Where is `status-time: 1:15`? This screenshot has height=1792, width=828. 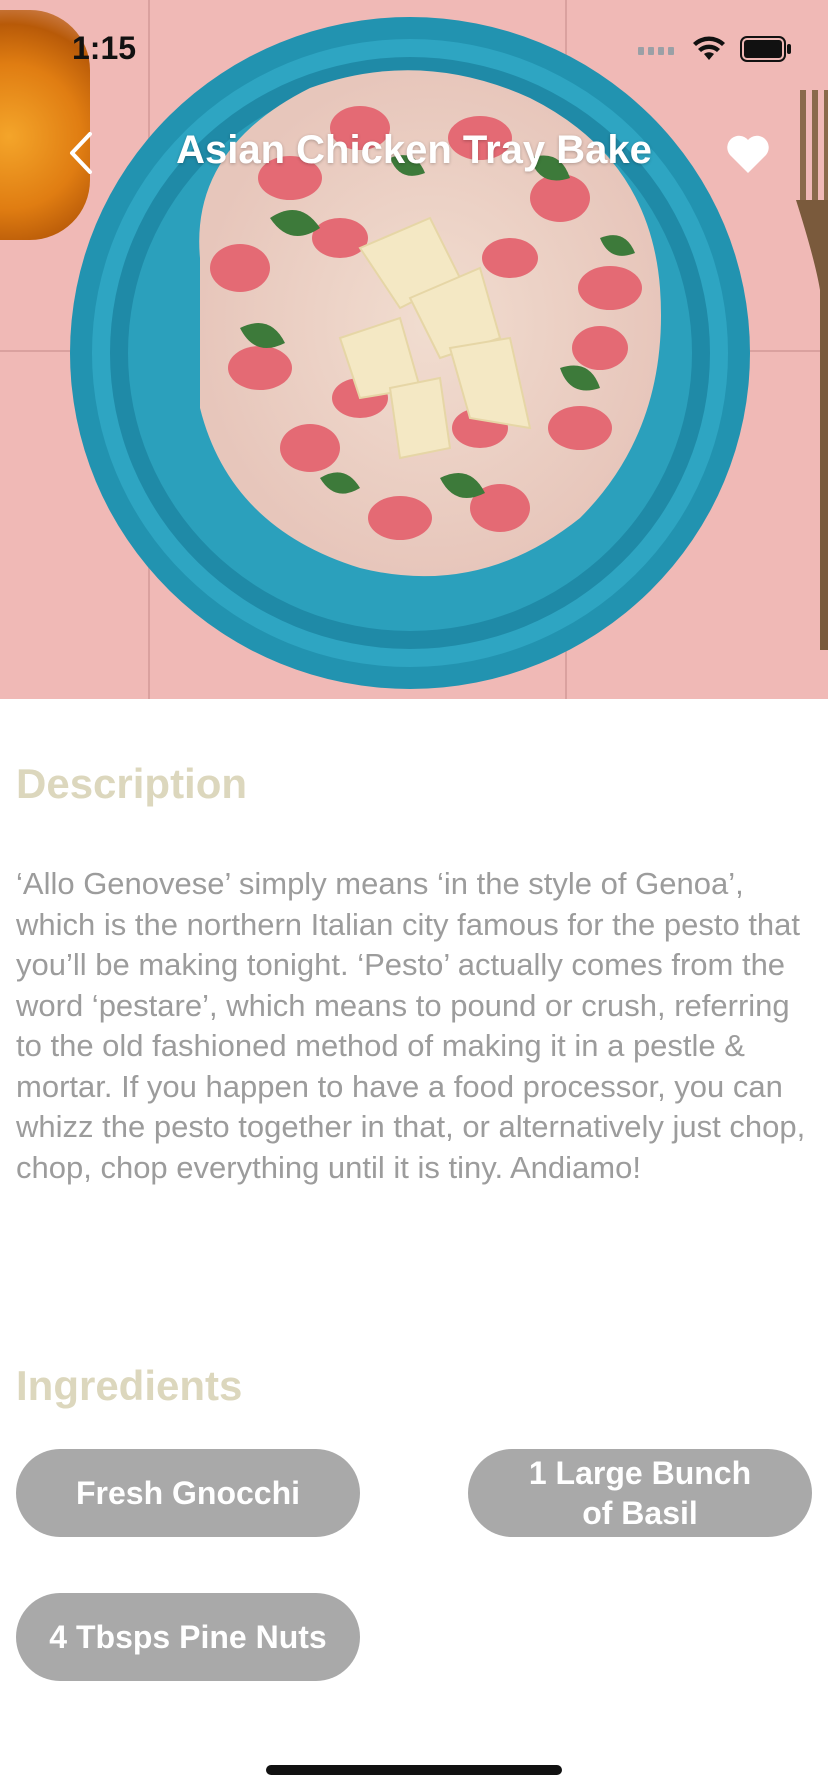
status-time: 1:15 is located at coordinates (104, 48).